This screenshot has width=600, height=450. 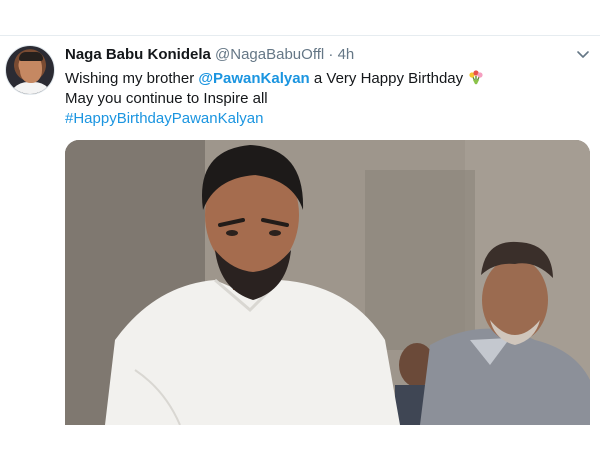 What do you see at coordinates (132, 78) in the screenshot?
I see `tweet-text-prefix: Wishing my brother` at bounding box center [132, 78].